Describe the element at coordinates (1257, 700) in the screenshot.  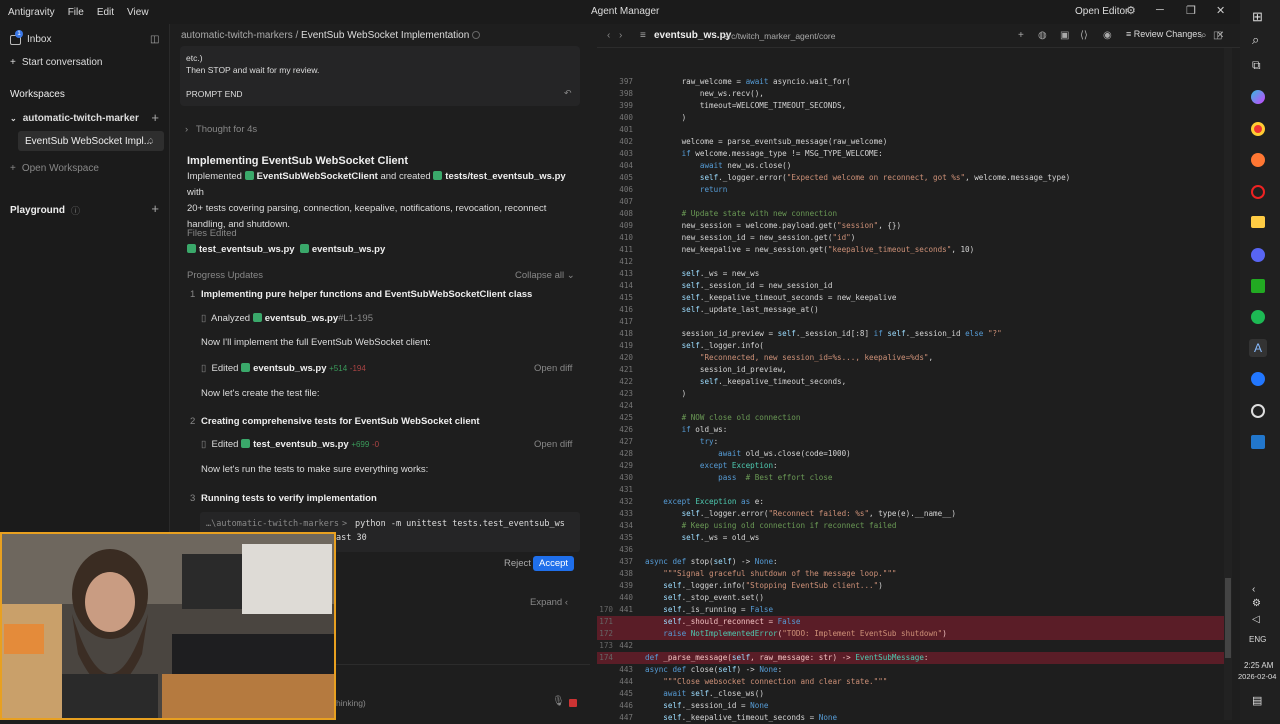
I see `notification-icon: ▤` at that location.